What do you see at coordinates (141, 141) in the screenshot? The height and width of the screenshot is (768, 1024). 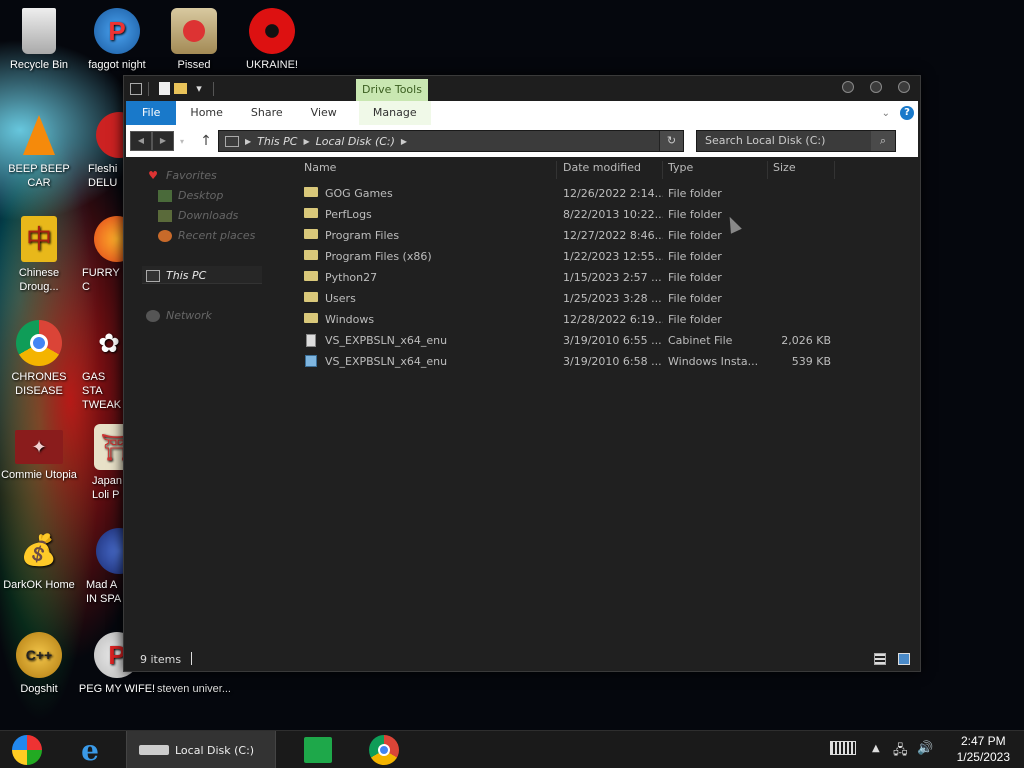 I see `back-button: ◀` at bounding box center [141, 141].